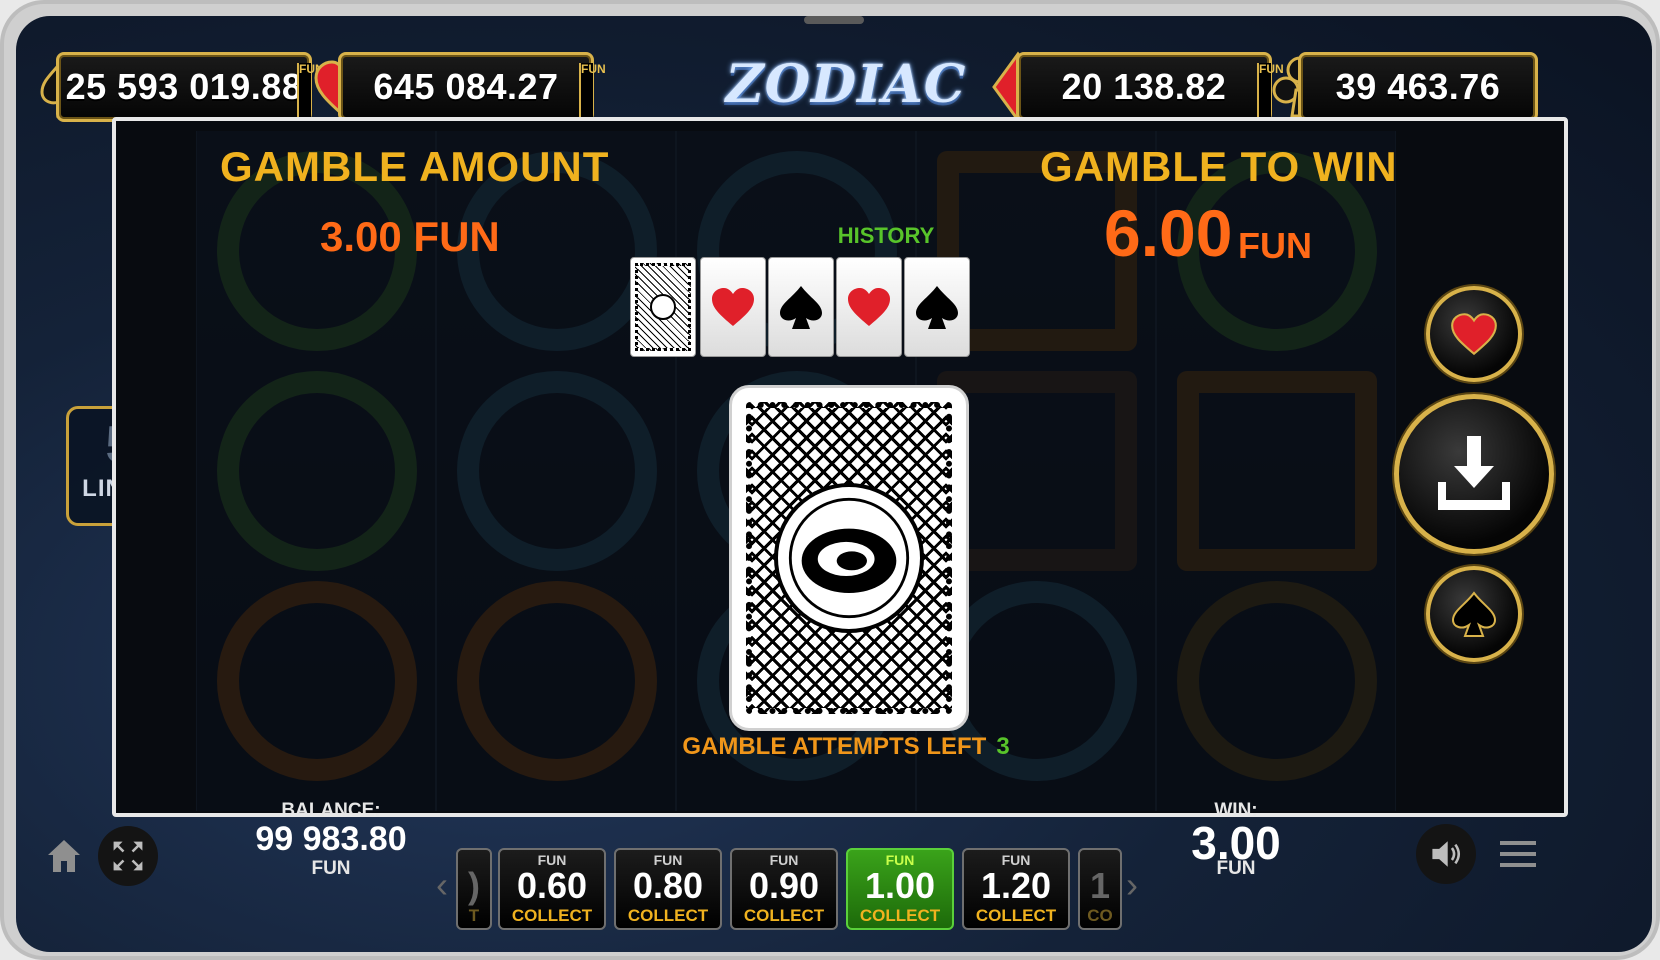 The image size is (1660, 960). What do you see at coordinates (663, 307) in the screenshot?
I see `history-card-back` at bounding box center [663, 307].